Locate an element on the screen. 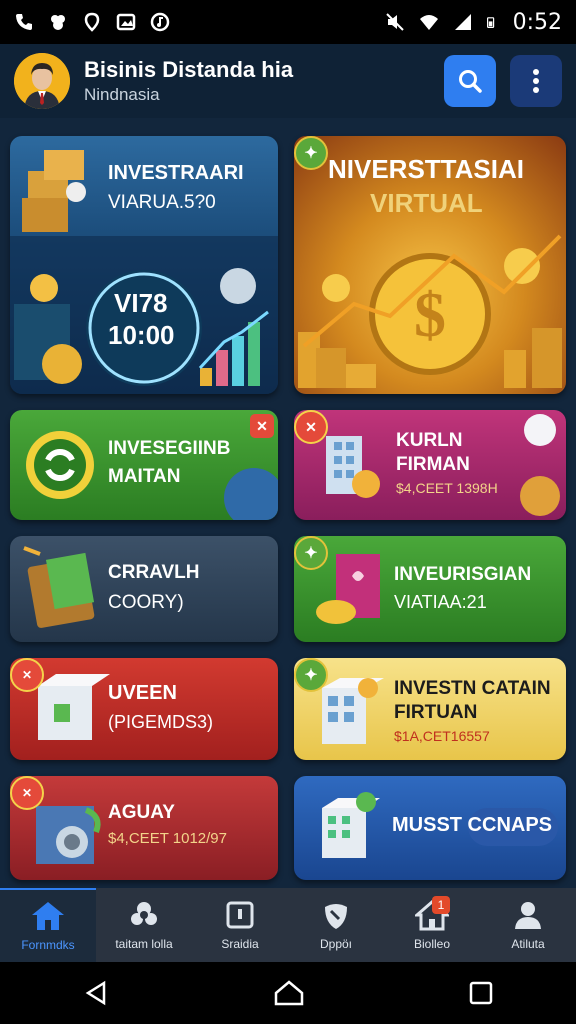 This screenshot has width=576, height=1024. more-options-button is located at coordinates (536, 81).